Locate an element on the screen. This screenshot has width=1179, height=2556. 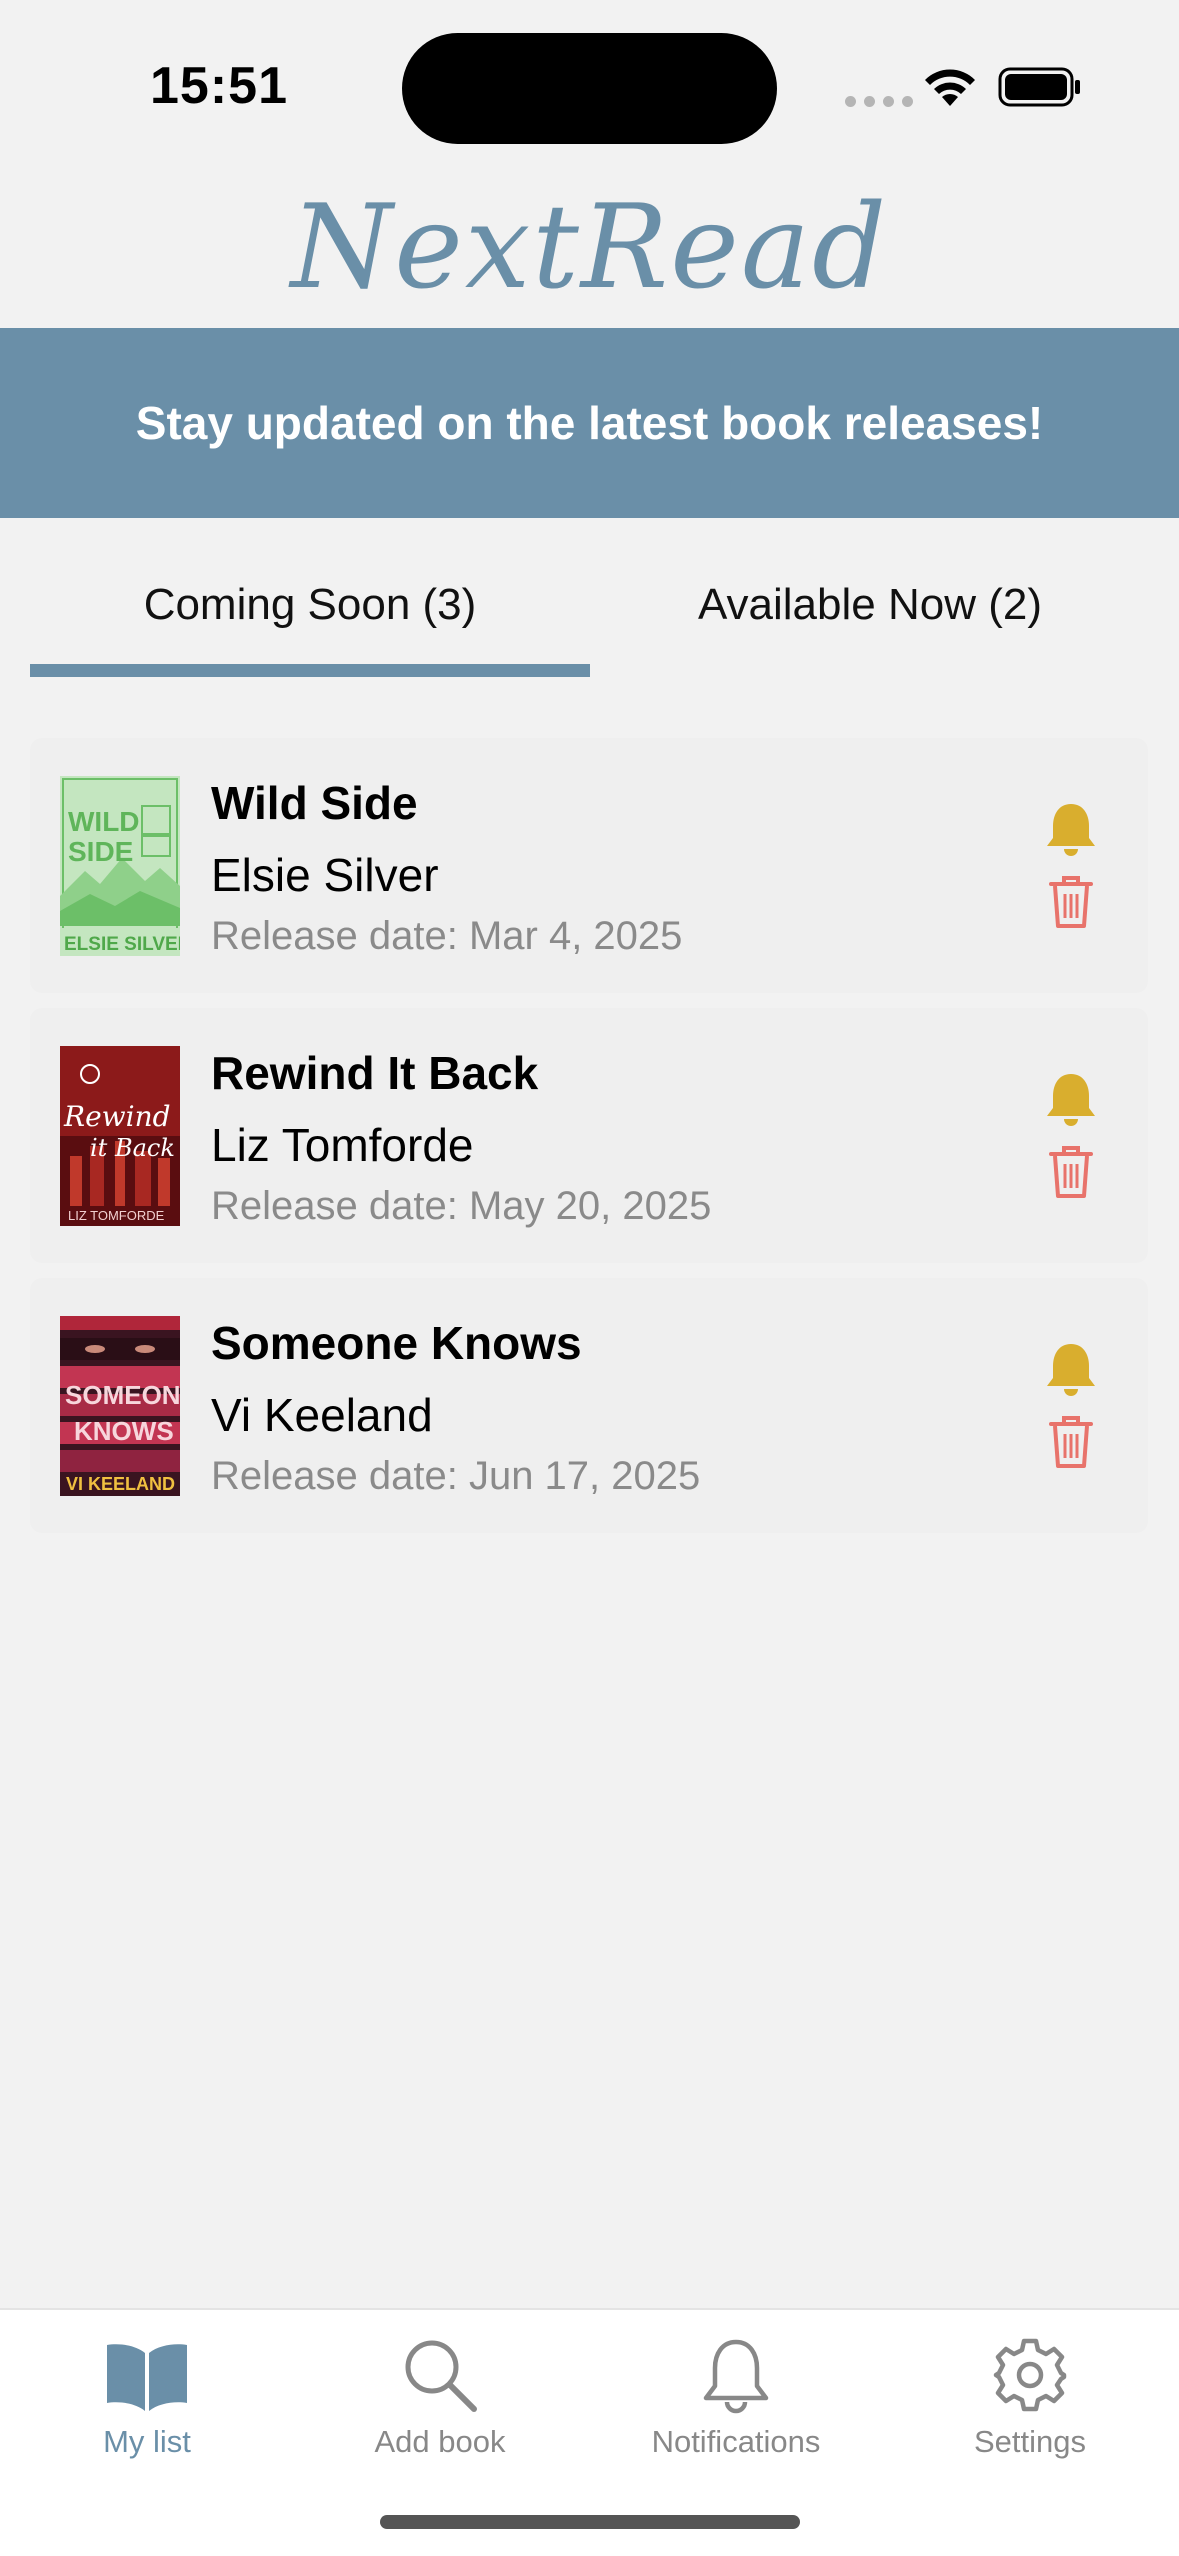
wifi-icon is located at coordinates (950, 87).